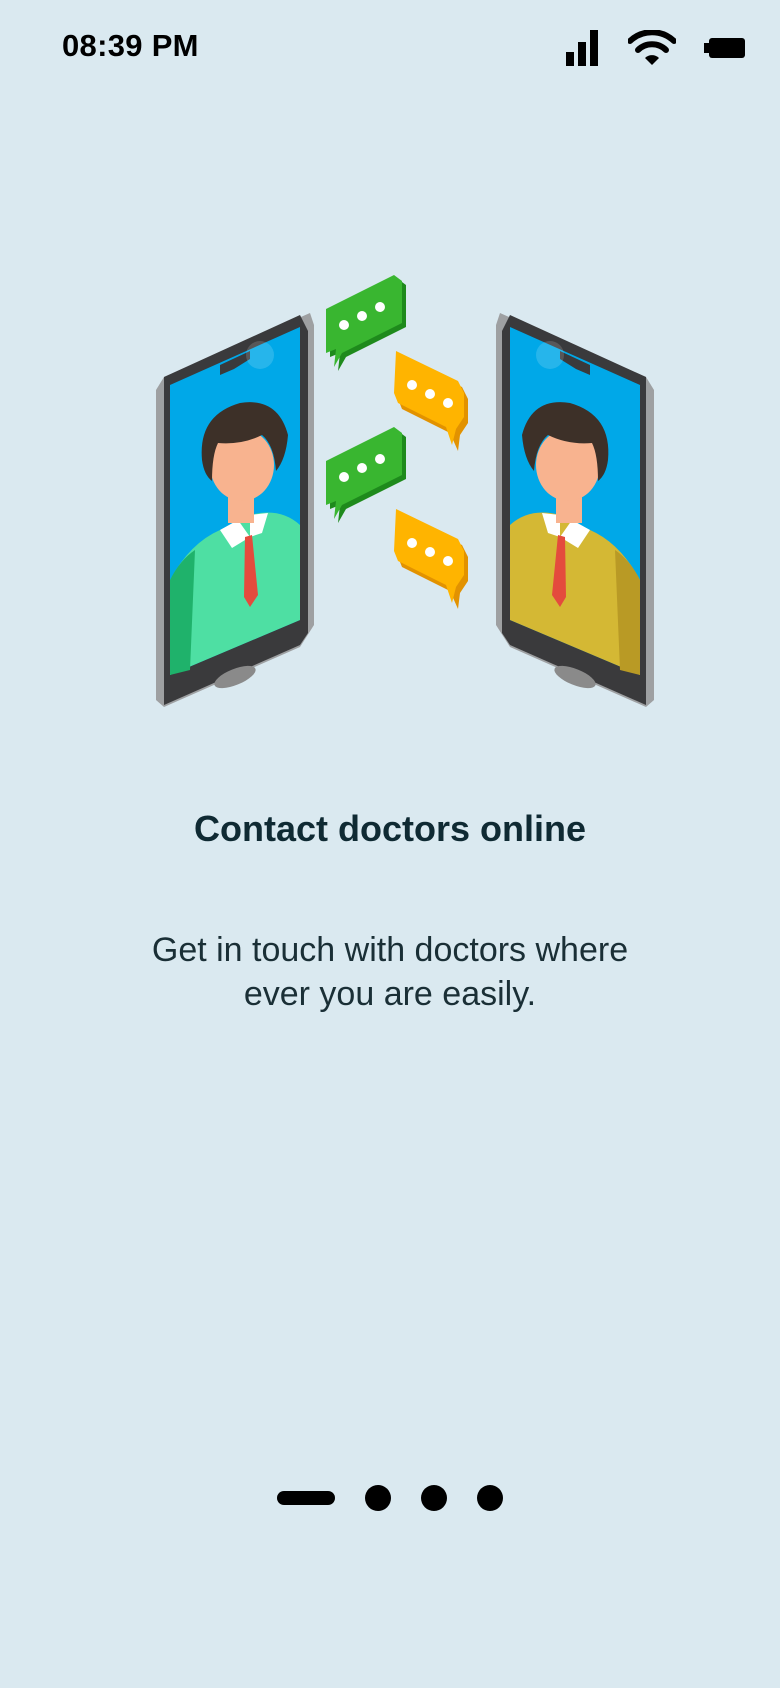 This screenshot has width=780, height=1688. Describe the element at coordinates (366, 323) in the screenshot. I see `green-chat-bubble-top` at that location.